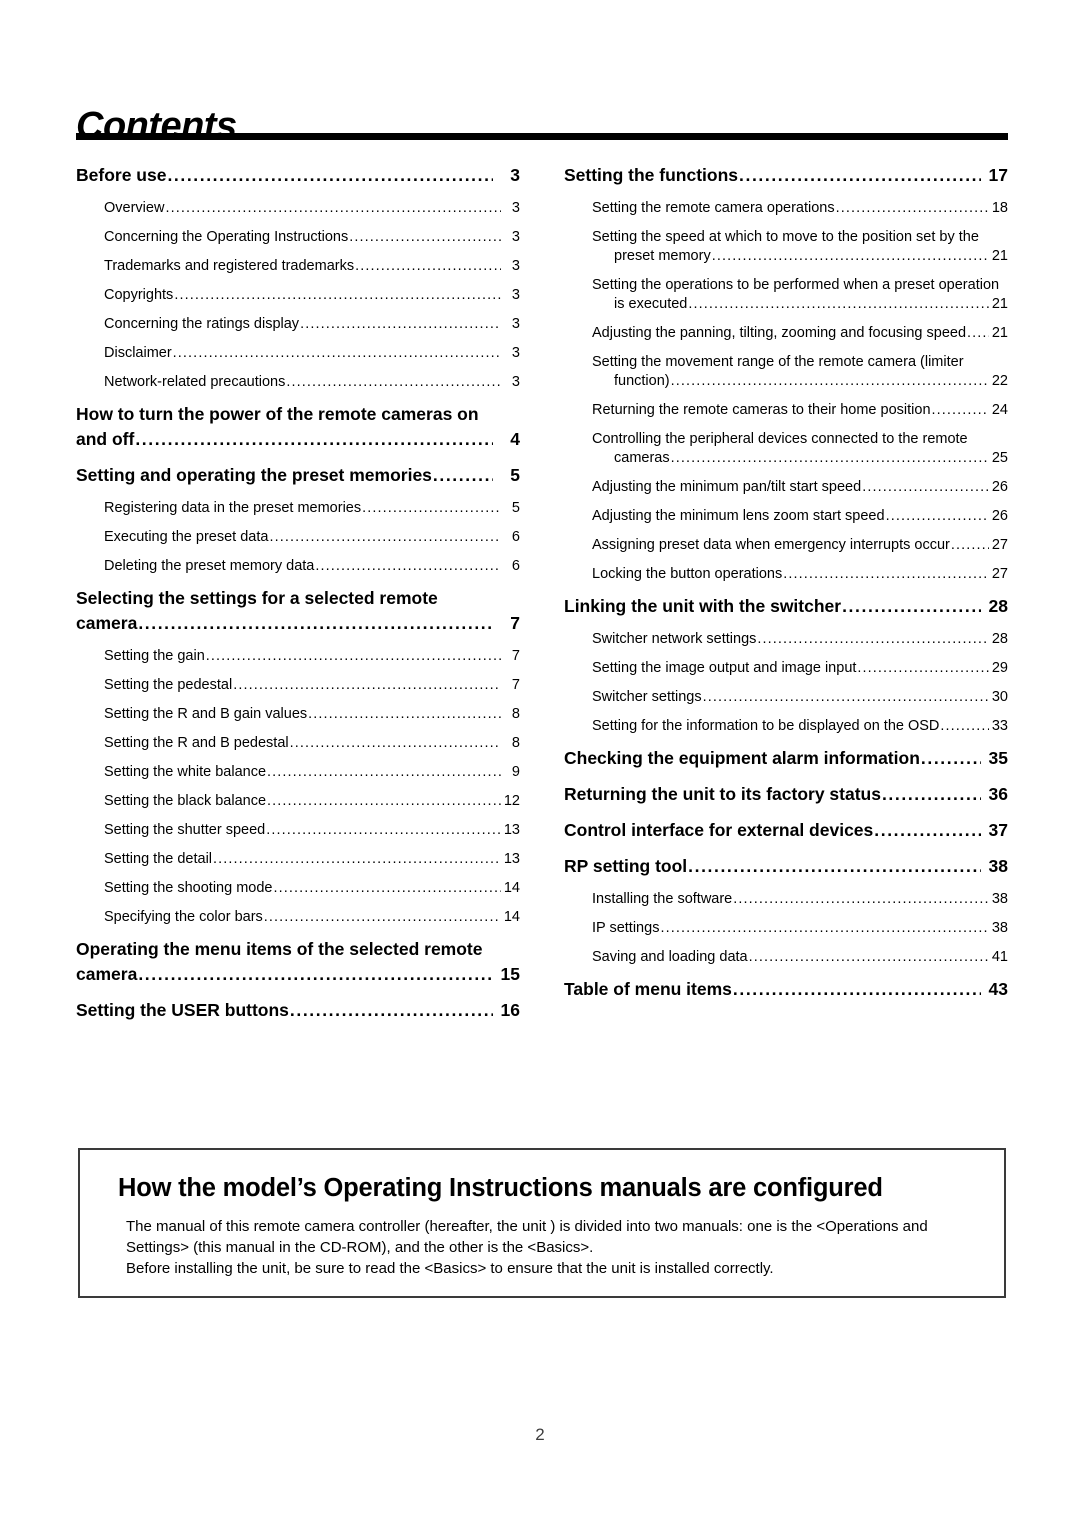 Image resolution: width=1080 pixels, height=1527 pixels. I want to click on toc-entry-level-2: Setting the detail 13, so click(312, 859).